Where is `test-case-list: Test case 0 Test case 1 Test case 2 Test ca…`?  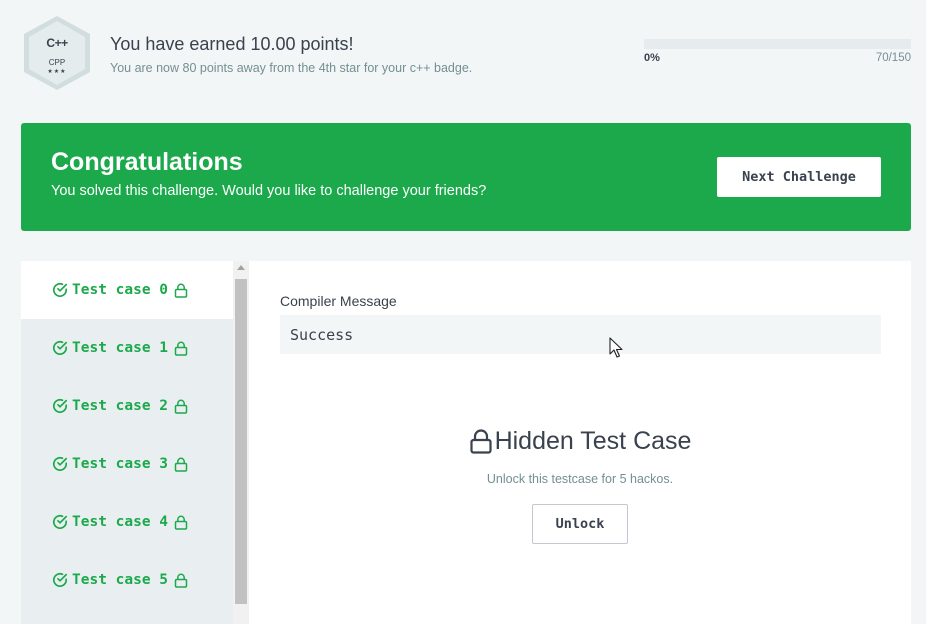
test-case-list: Test case 0 Test case 1 Test case 2 Test ca… is located at coordinates (127, 442).